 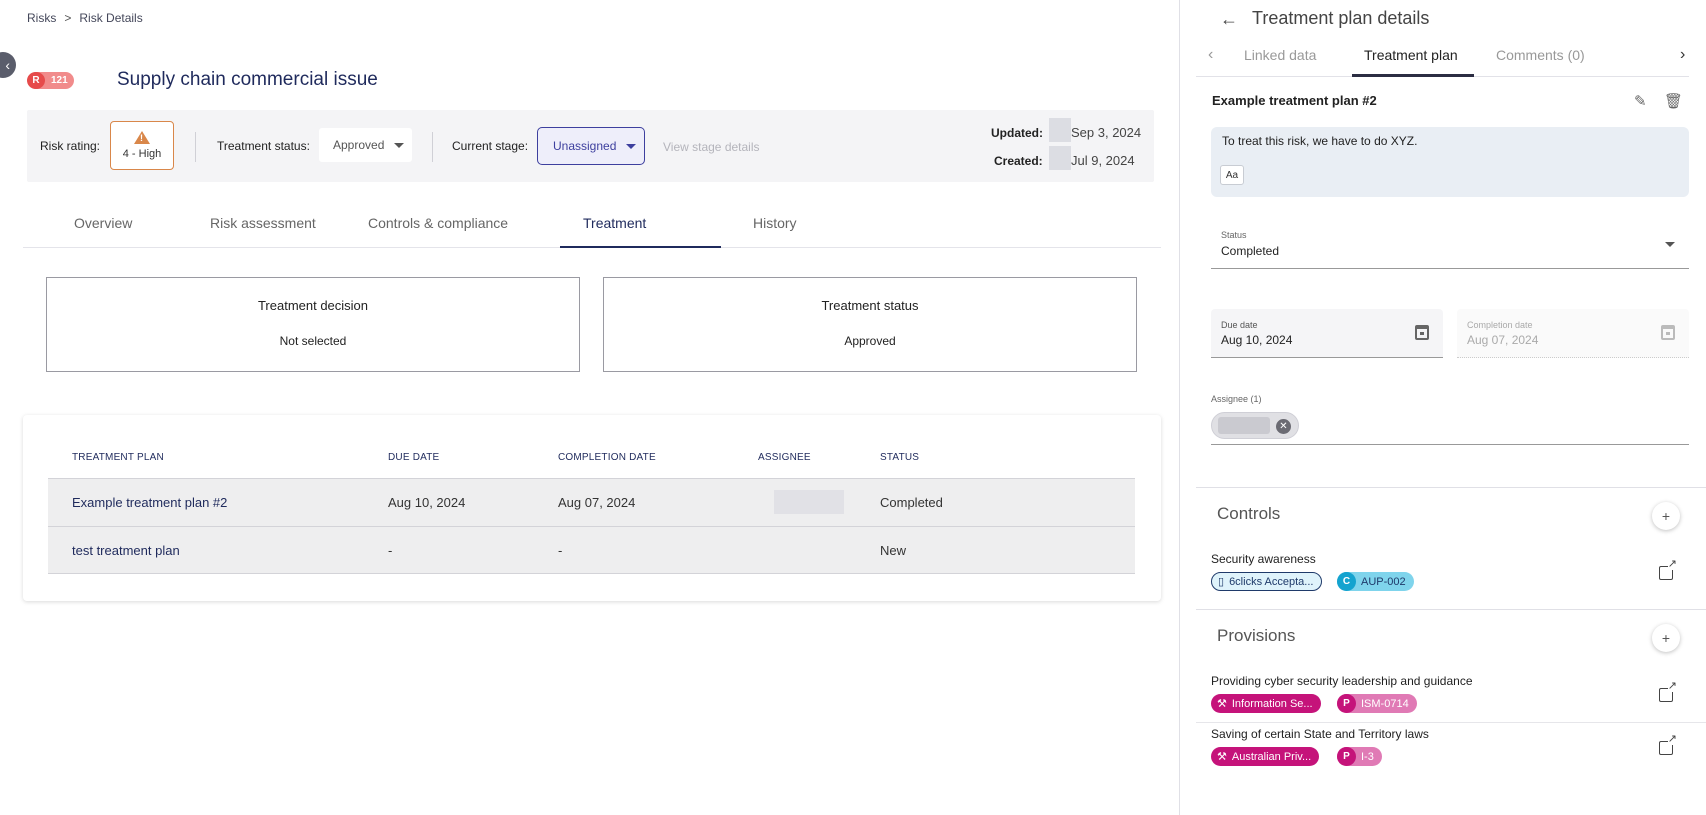 I want to click on row-completion-date: Aug 07, 2024, so click(x=597, y=502).